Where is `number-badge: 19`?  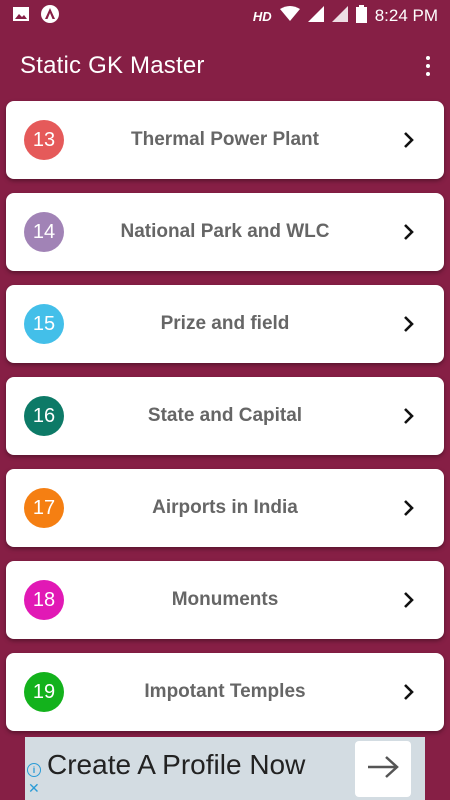 number-badge: 19 is located at coordinates (44, 692).